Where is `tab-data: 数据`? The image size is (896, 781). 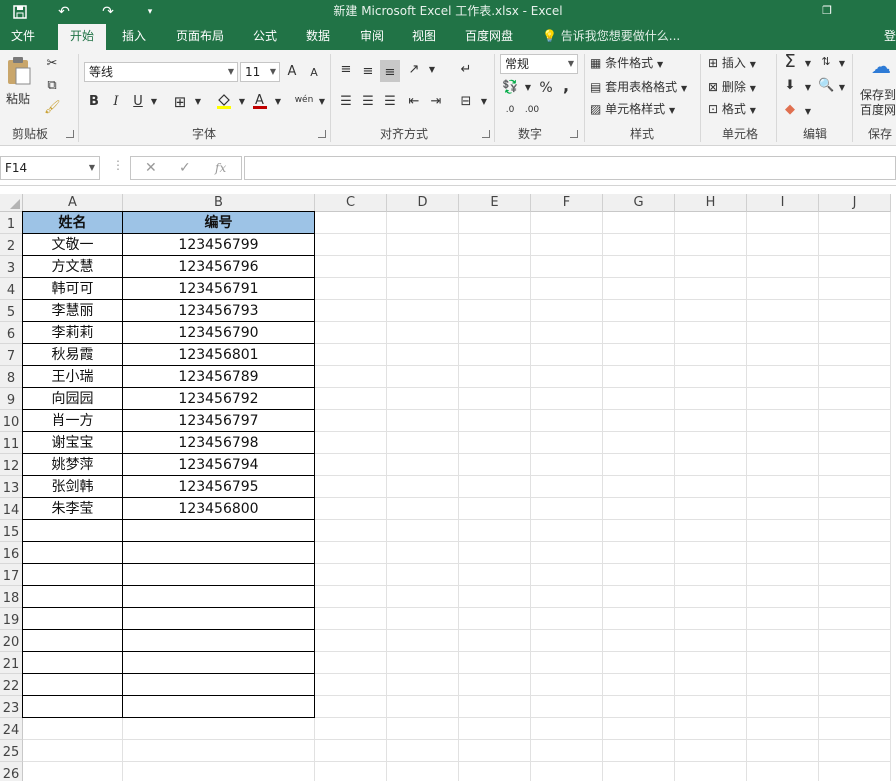 tab-data: 数据 is located at coordinates (318, 37).